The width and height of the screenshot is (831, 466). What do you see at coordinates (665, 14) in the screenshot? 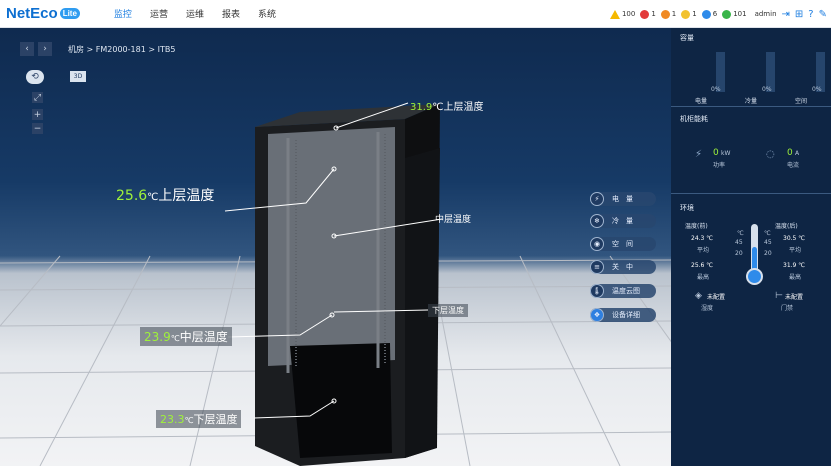
I see `major-alarm-icon` at bounding box center [665, 14].